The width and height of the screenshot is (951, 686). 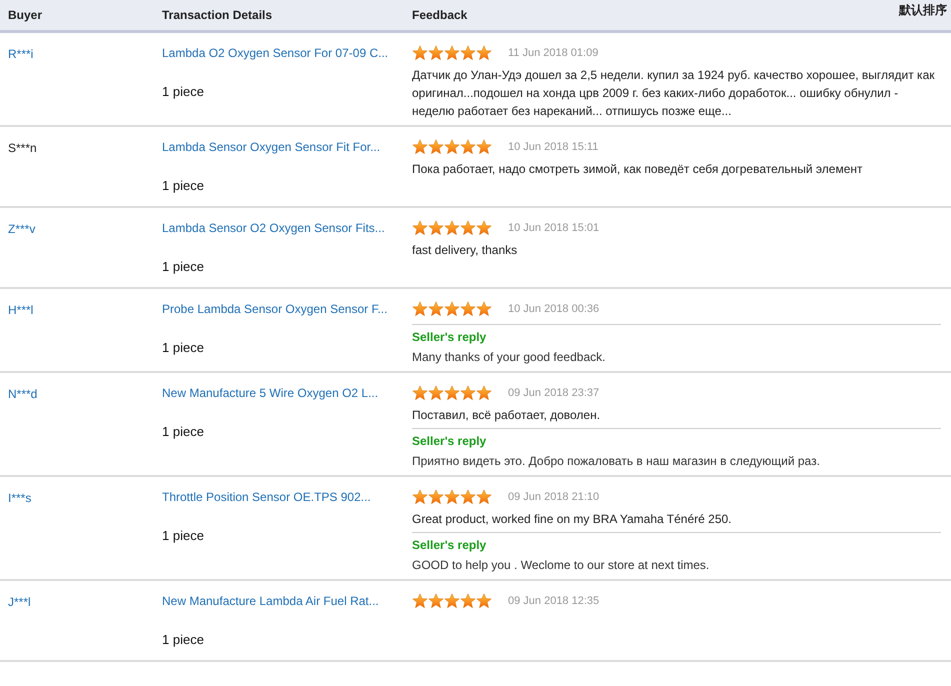 I want to click on column-header: Feedback, so click(x=440, y=15).